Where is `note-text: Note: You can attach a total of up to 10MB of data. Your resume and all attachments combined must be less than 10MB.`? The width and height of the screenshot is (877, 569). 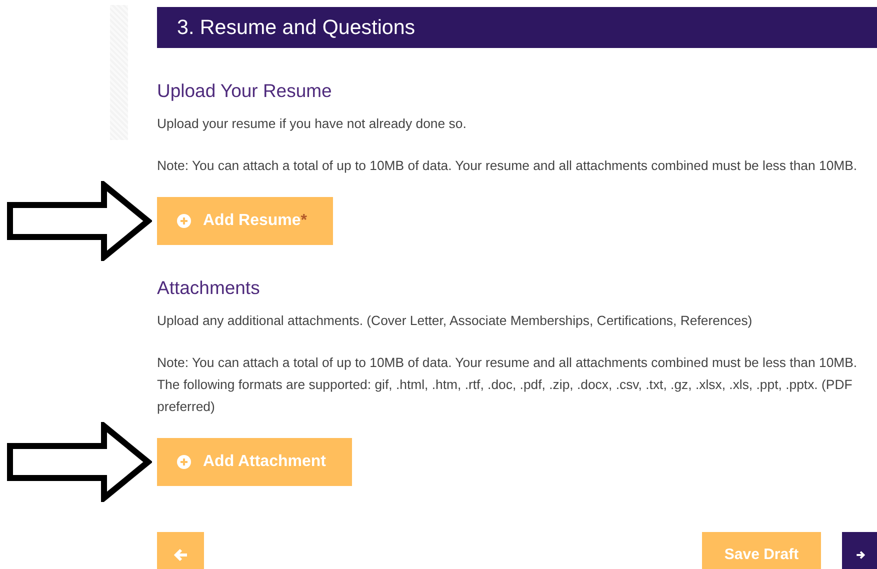
note-text: Note: You can attach a total of up to 10MB of data. Your resume and all attachments combined must be less than 10MB. is located at coordinates (507, 165).